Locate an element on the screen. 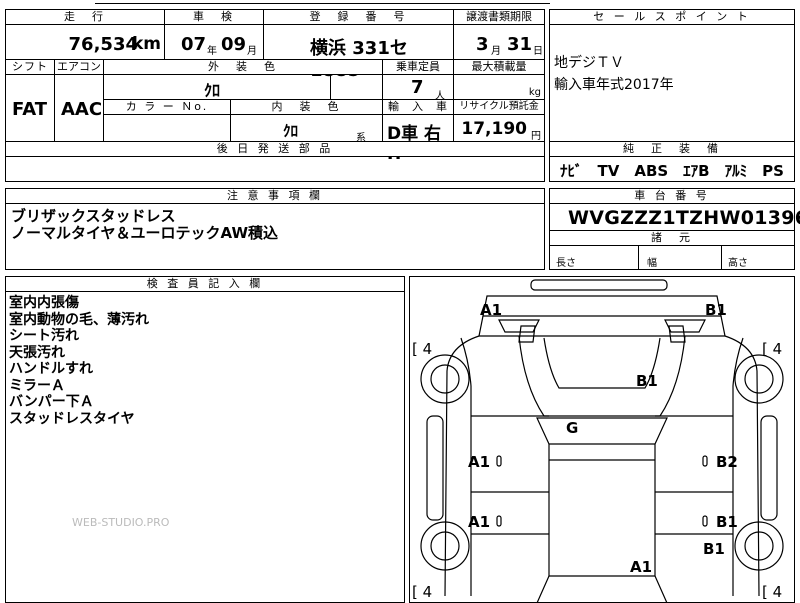 The image size is (800, 603). mark-left-rear-door: A1 is located at coordinates (479, 522).